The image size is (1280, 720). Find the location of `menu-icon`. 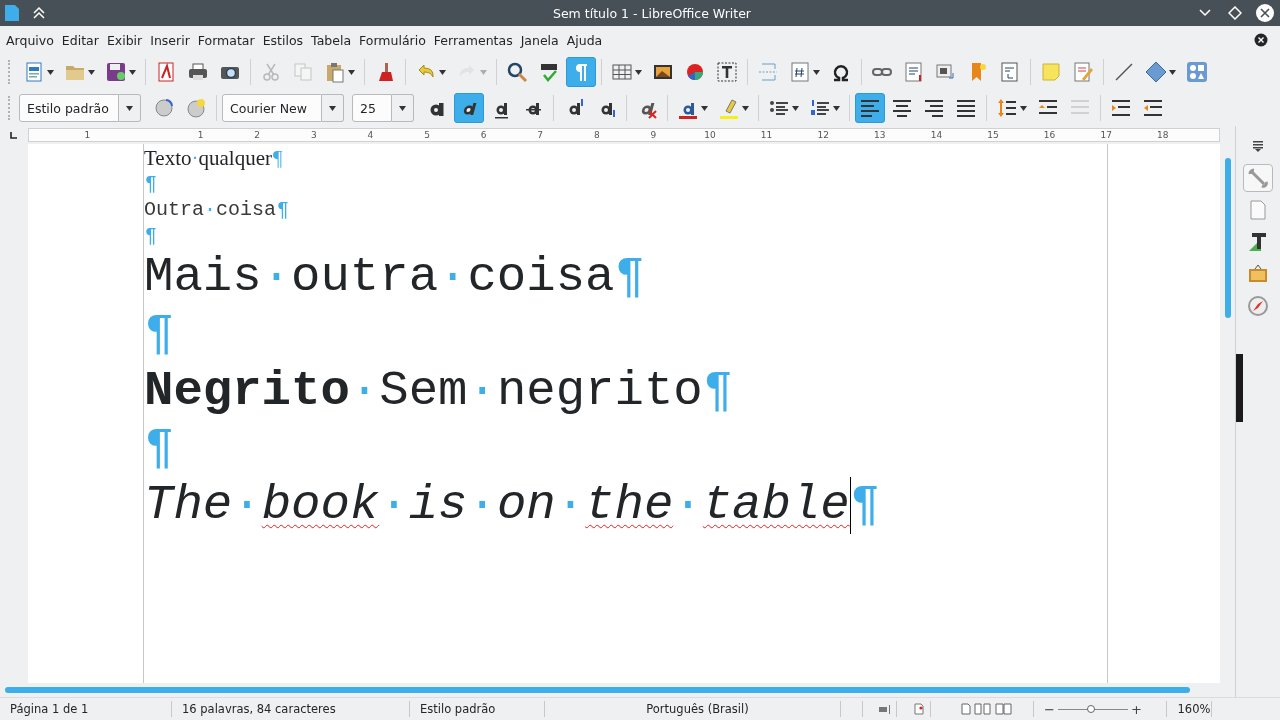

menu-icon is located at coordinates (1258, 146).